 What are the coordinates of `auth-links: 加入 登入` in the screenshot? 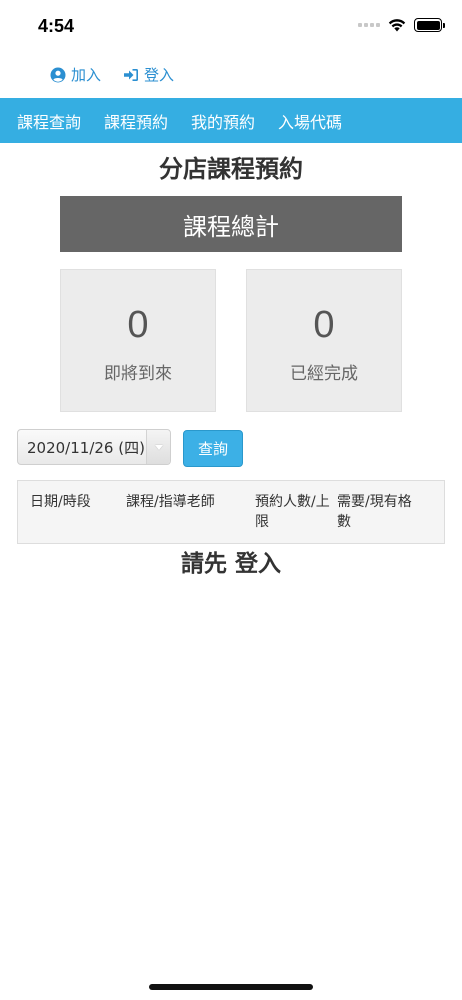 It's located at (112, 74).